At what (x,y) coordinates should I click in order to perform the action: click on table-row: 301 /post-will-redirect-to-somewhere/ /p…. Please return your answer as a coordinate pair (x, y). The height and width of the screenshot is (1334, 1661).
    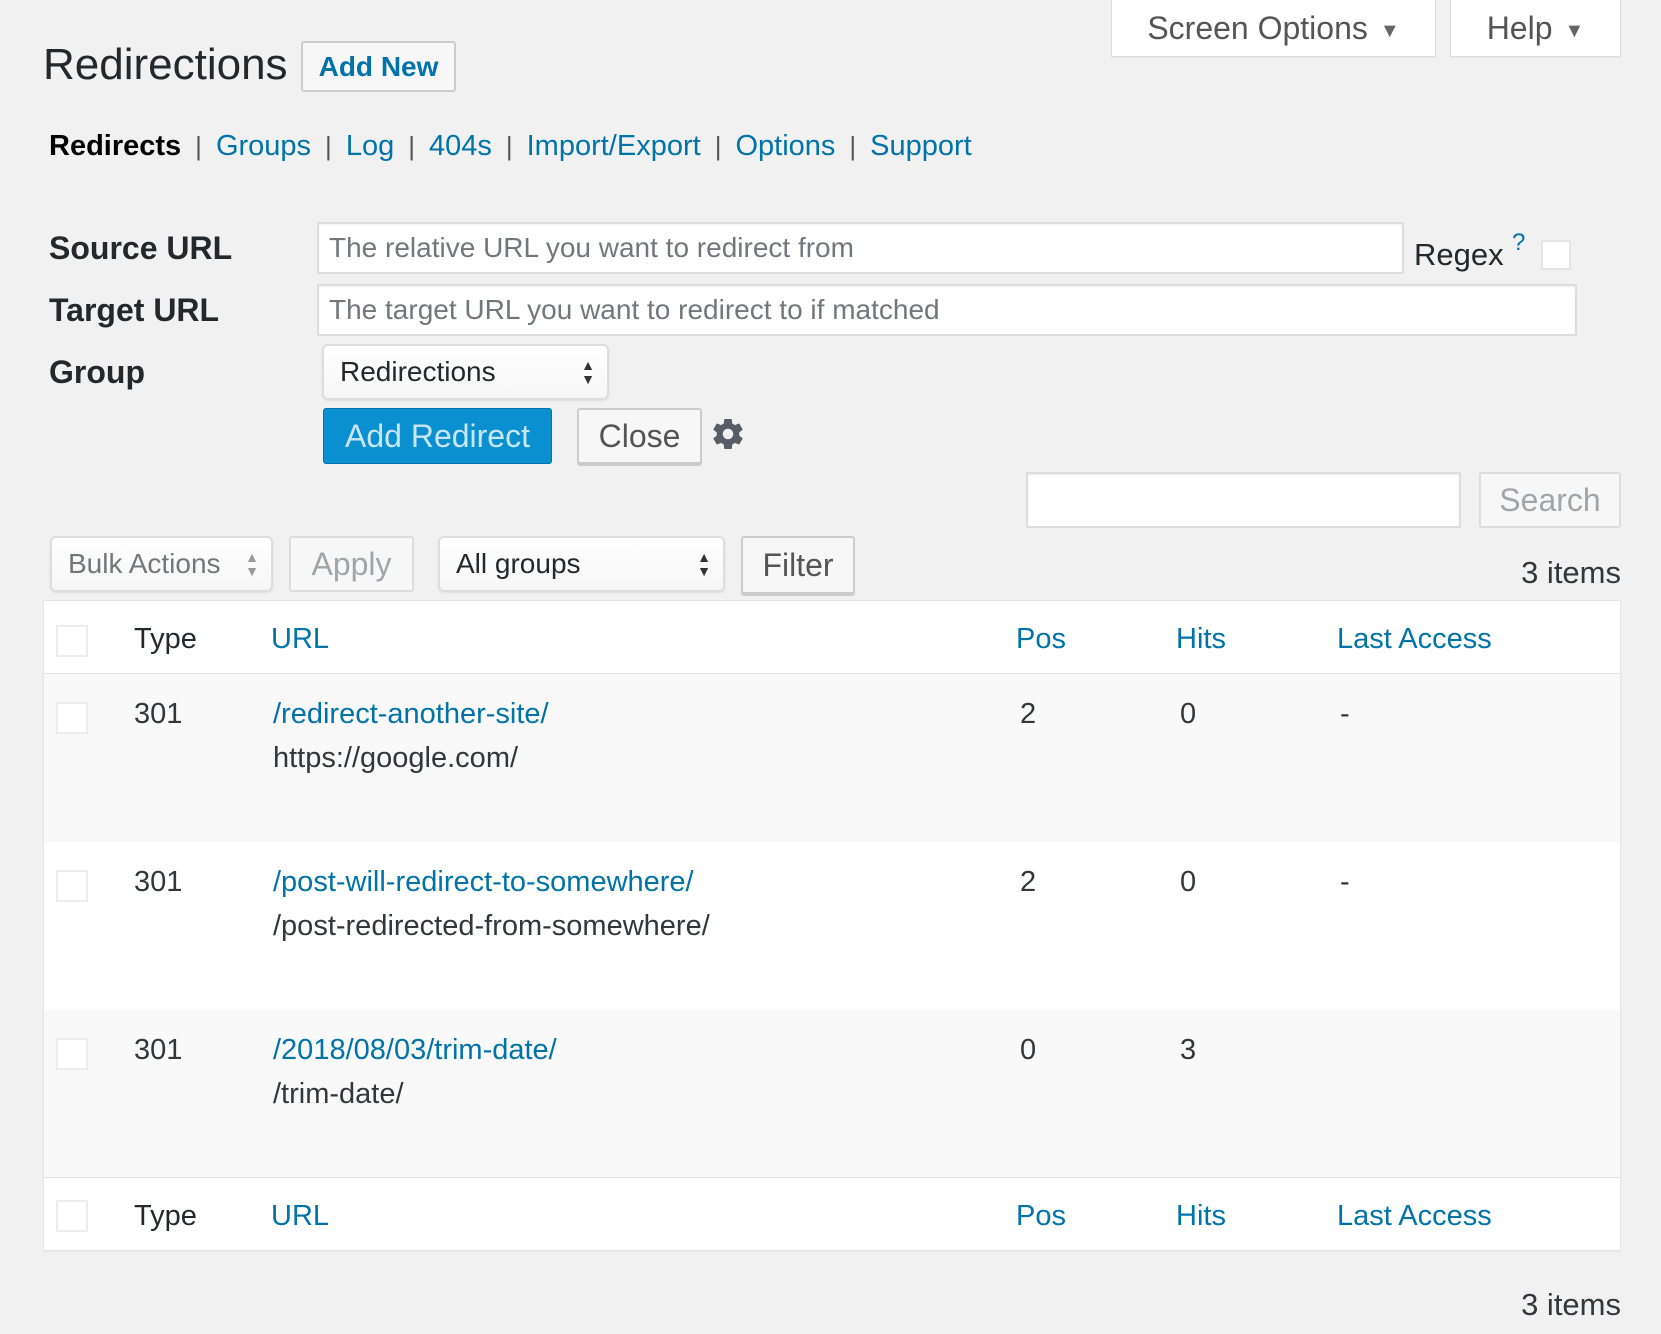
    Looking at the image, I should click on (832, 926).